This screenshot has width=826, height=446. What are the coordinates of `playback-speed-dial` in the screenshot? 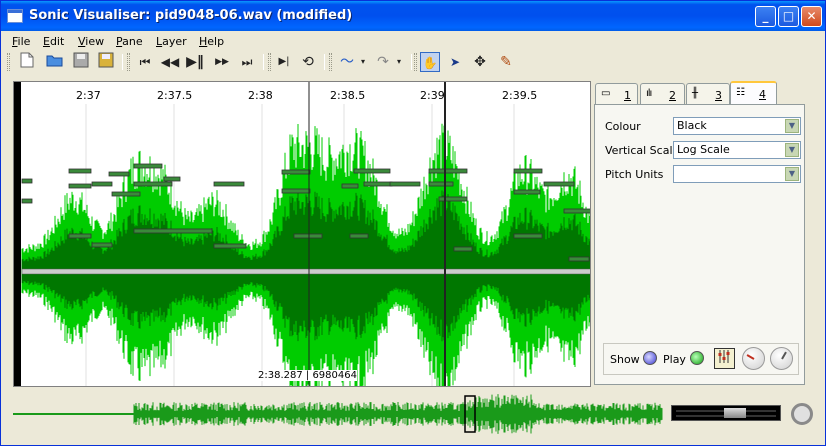 It's located at (802, 414).